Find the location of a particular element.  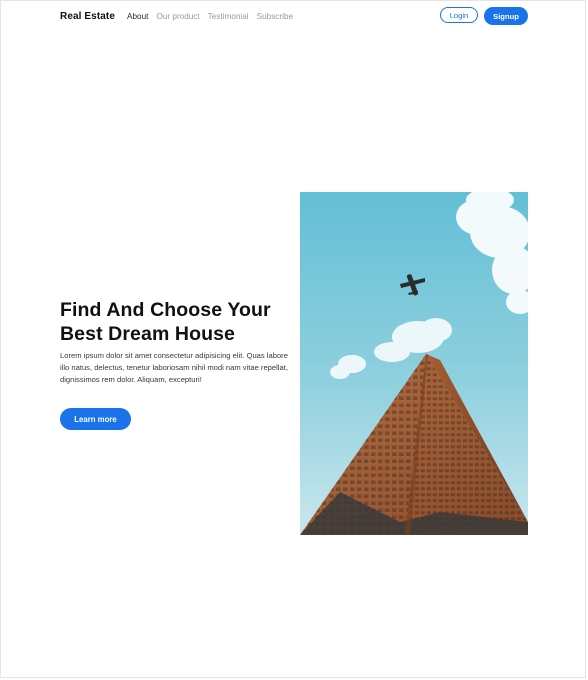

signup-button: Signup is located at coordinates (506, 16).